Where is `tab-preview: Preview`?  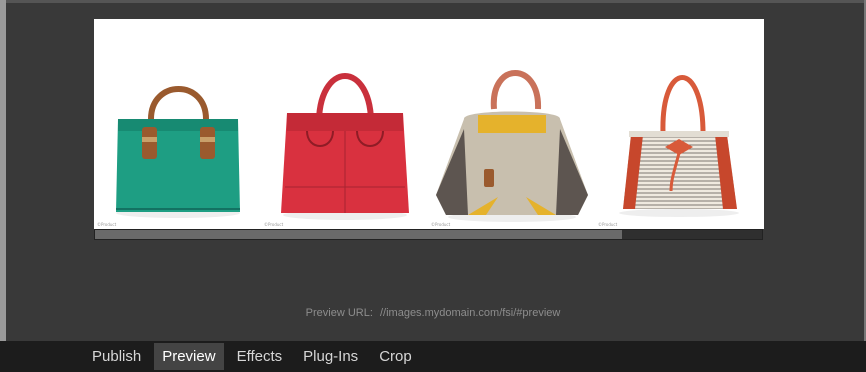 tab-preview: Preview is located at coordinates (189, 356).